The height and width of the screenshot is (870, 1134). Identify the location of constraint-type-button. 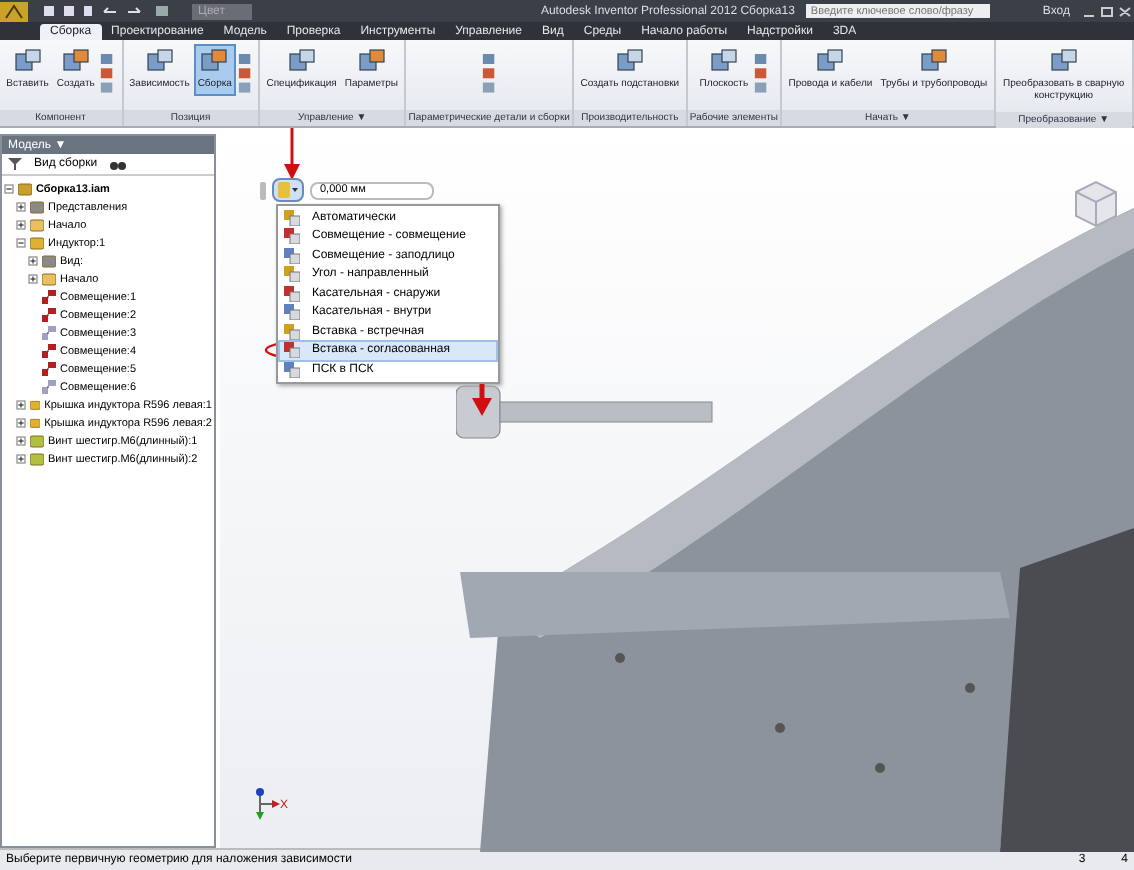
(288, 190).